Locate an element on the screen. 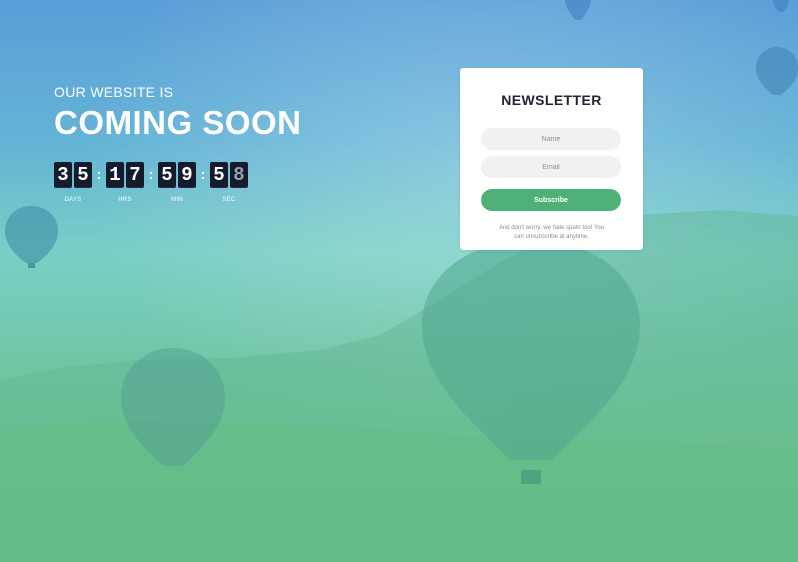 The image size is (798, 562). email-input is located at coordinates (551, 167).